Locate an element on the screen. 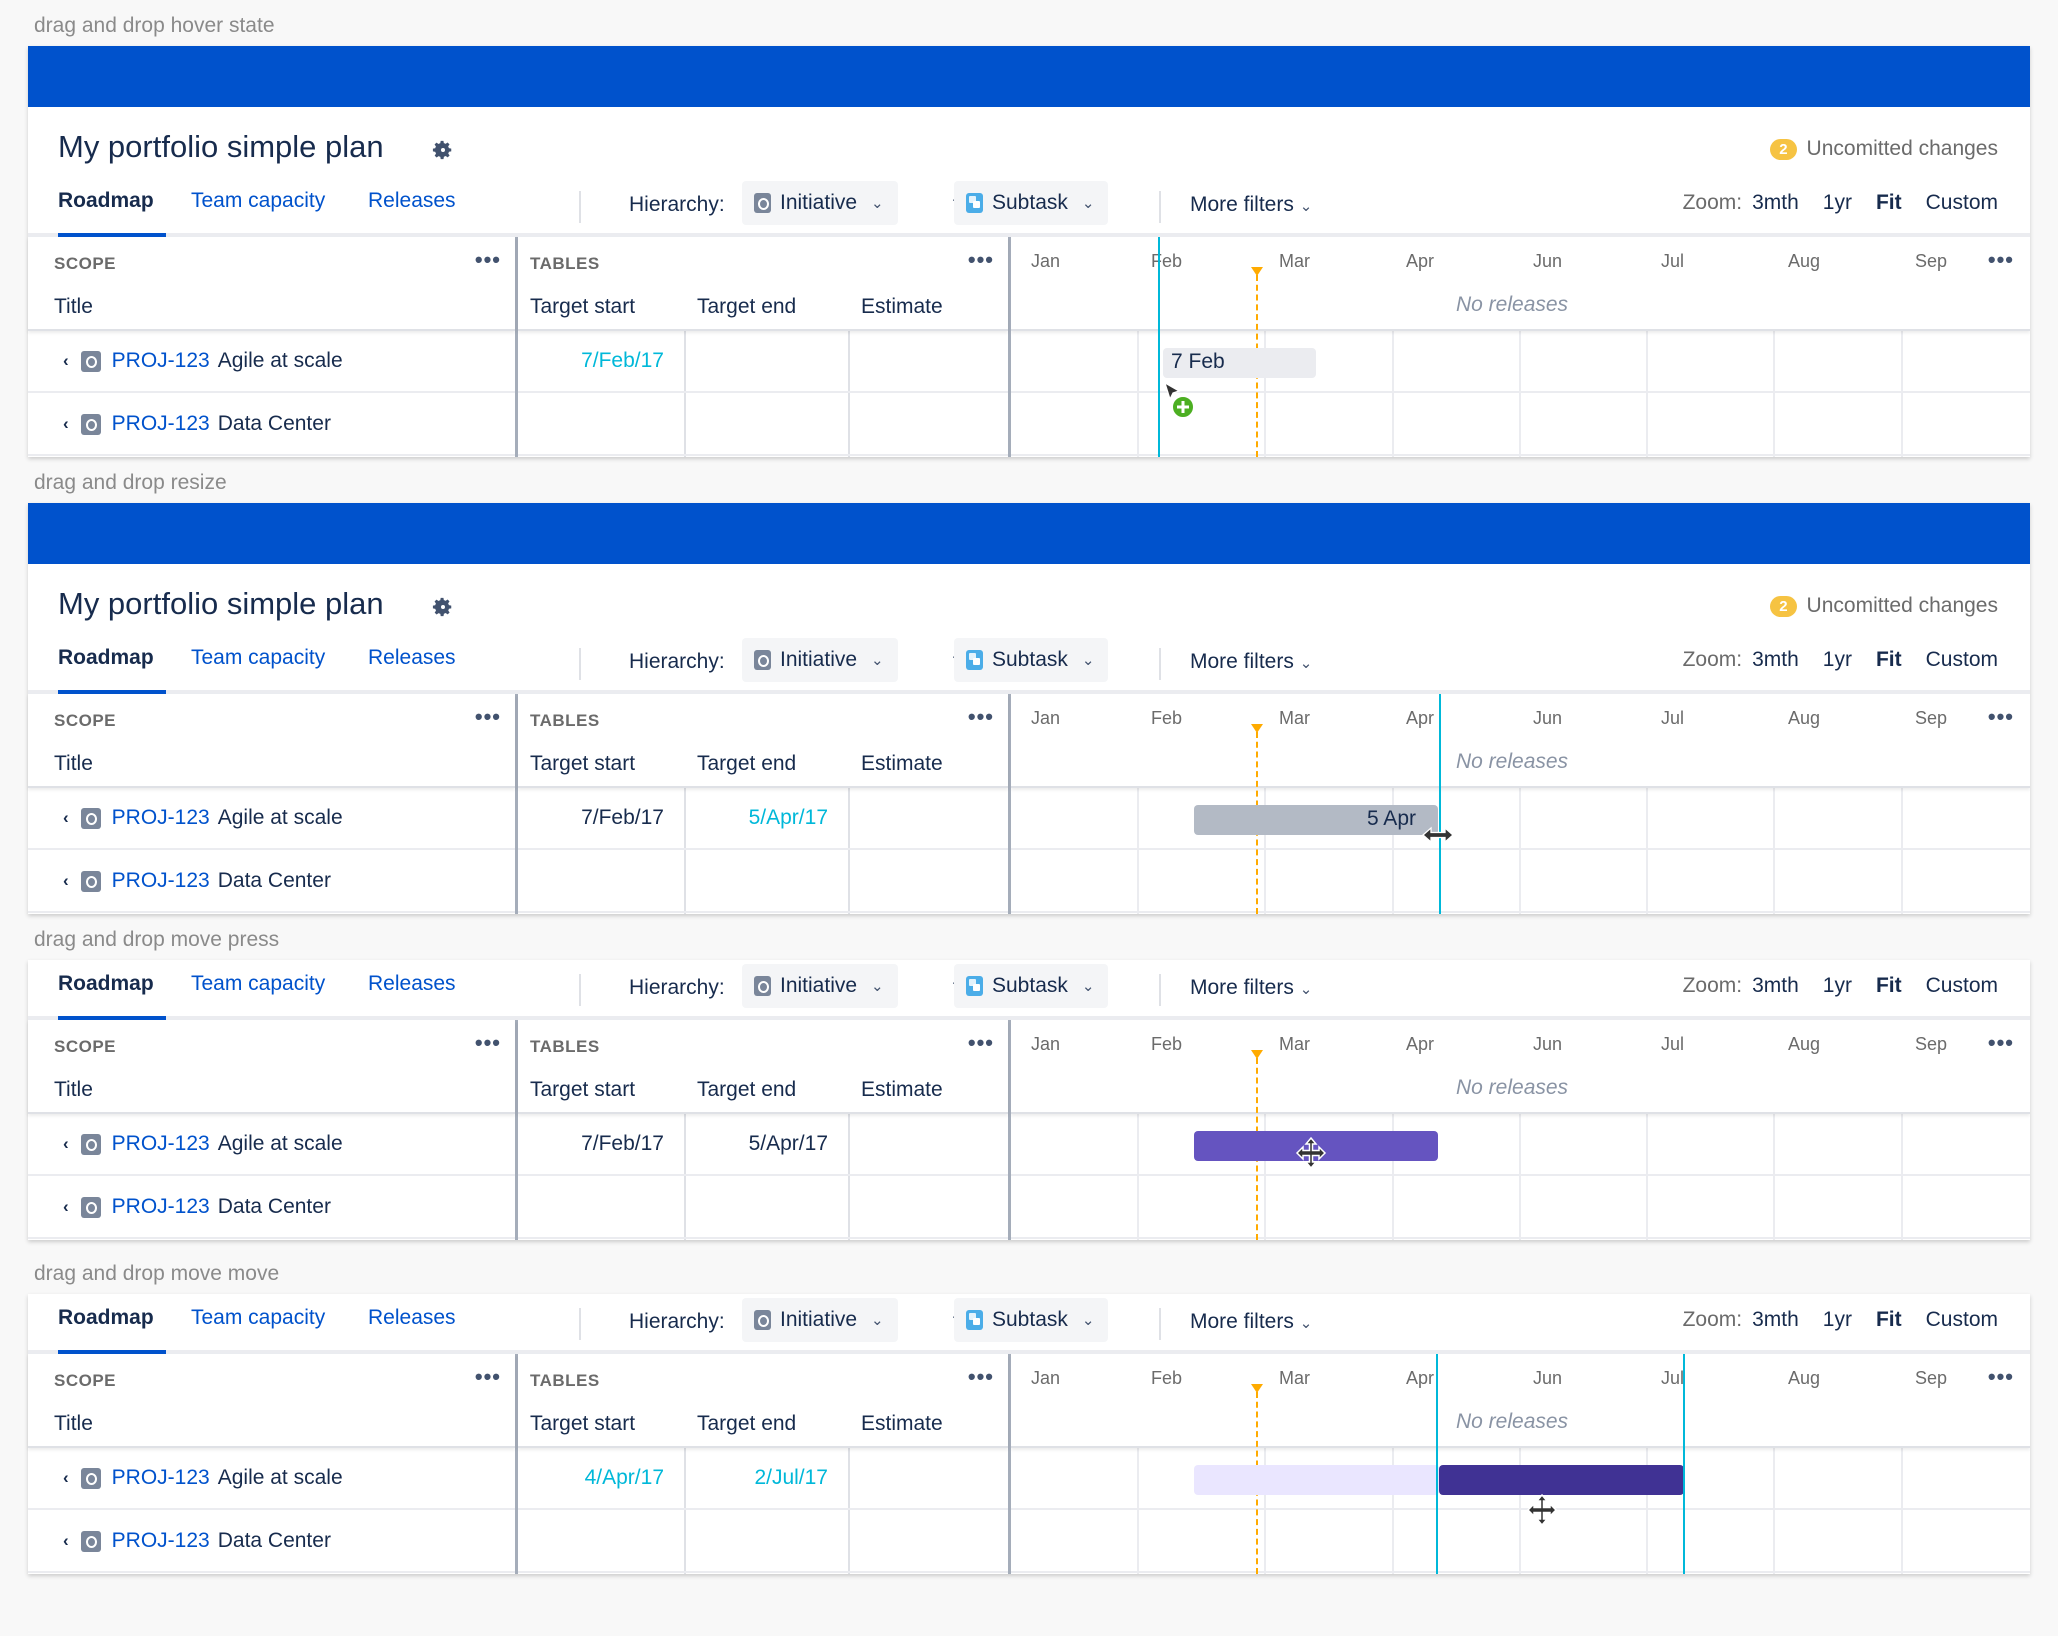 Image resolution: width=2058 pixels, height=1636 pixels. scope-label: SCOPE is located at coordinates (85, 1380).